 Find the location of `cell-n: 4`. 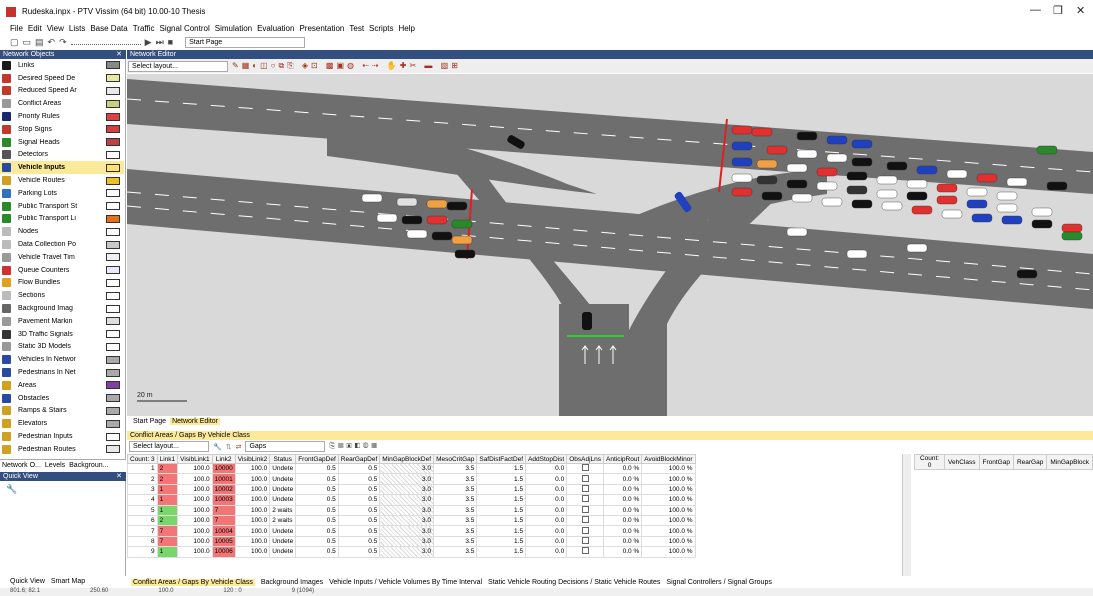

cell-n: 4 is located at coordinates (142, 500).